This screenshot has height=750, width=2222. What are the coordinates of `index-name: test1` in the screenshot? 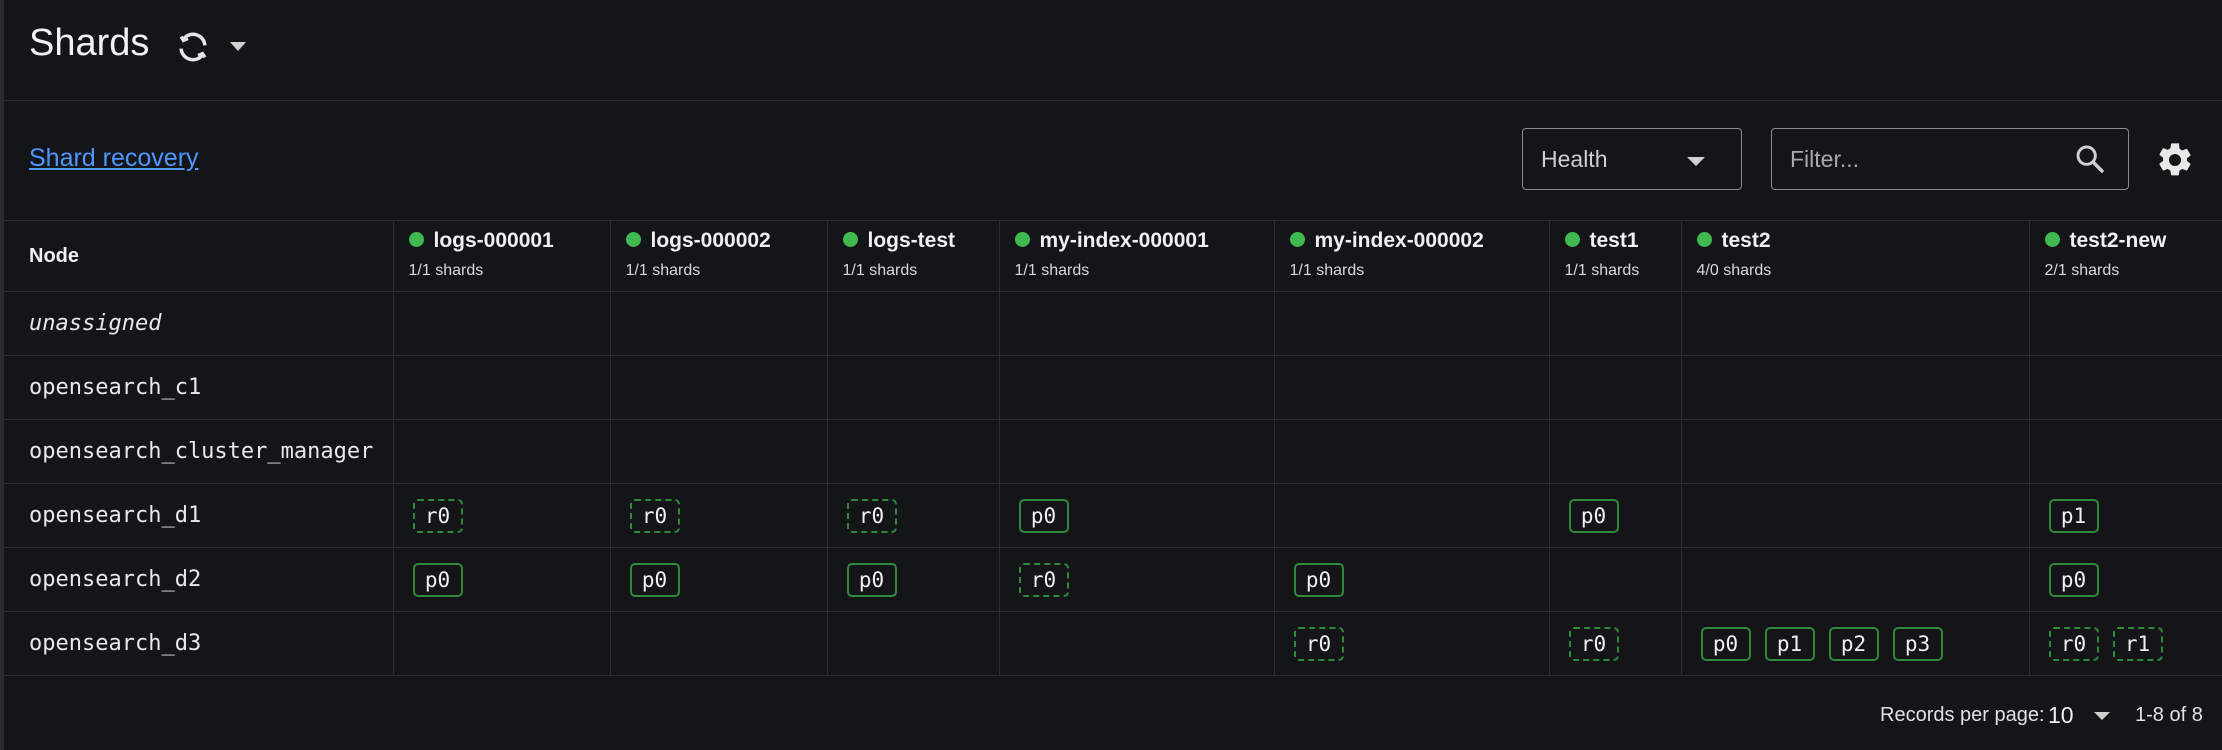 It's located at (1622, 241).